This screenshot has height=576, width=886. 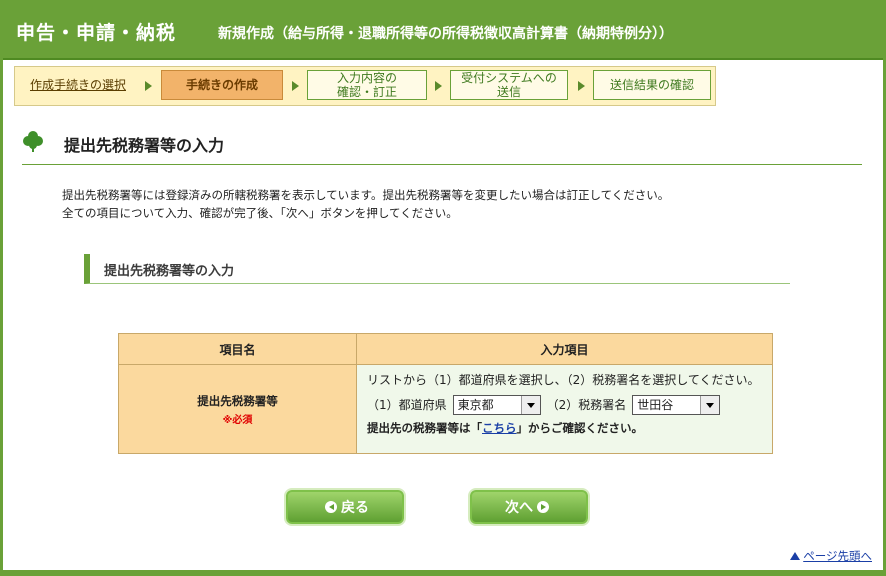 What do you see at coordinates (445, 34) in the screenshot?
I see `form-title: 新規作成（給与所得・退職所得等の所得税徴収高計算書（納期特例分））` at bounding box center [445, 34].